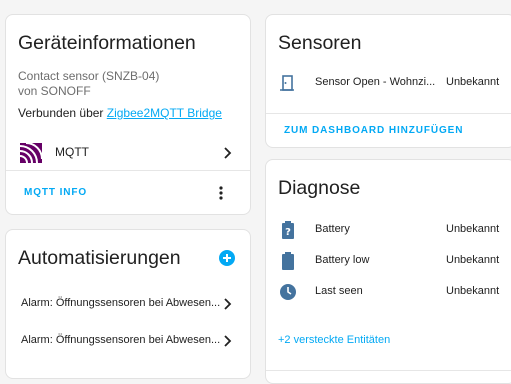 This screenshot has height=384, width=511. What do you see at coordinates (373, 130) in the screenshot?
I see `add-to-dashboard-button: ZUM DASHBOARD HINZUFÜGEN` at bounding box center [373, 130].